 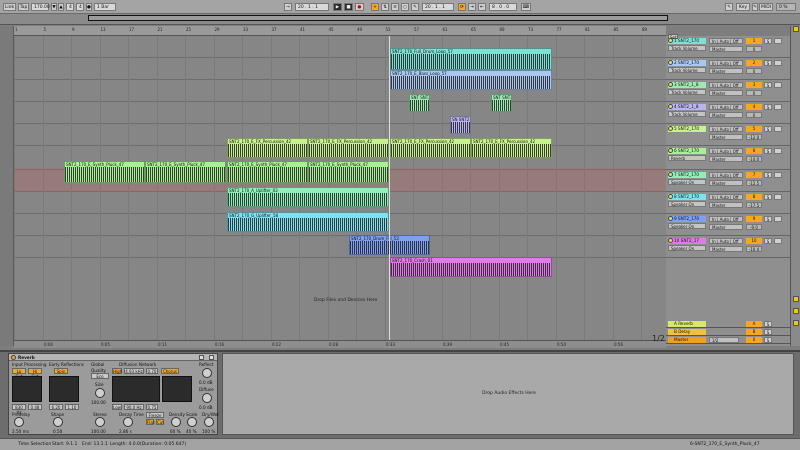 What do you see at coordinates (754, 227) in the screenshot?
I see `track-volume: -9.0` at bounding box center [754, 227].